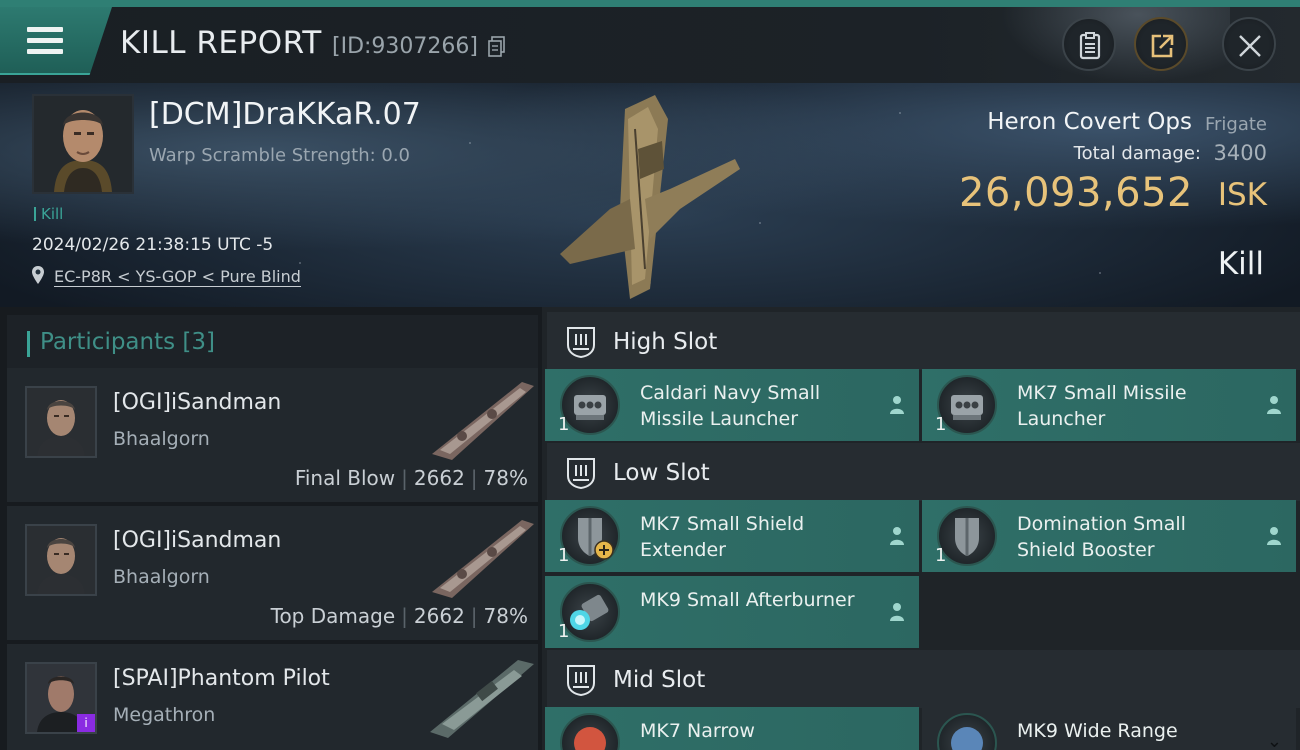 The width and height of the screenshot is (1300, 750). Describe the element at coordinates (405, 46) in the screenshot. I see `kill-id: [ID:9307266]` at that location.